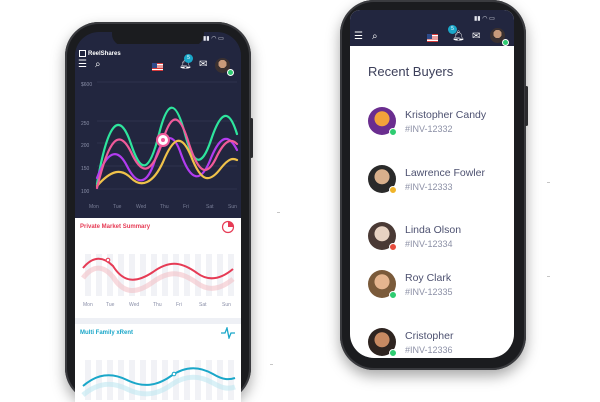 This screenshot has width=600, height=402. Describe the element at coordinates (158, 281) in the screenshot. I see `private-market-wave-chart: Mon Tue Wed Thu Fri Sat Sun` at that location.